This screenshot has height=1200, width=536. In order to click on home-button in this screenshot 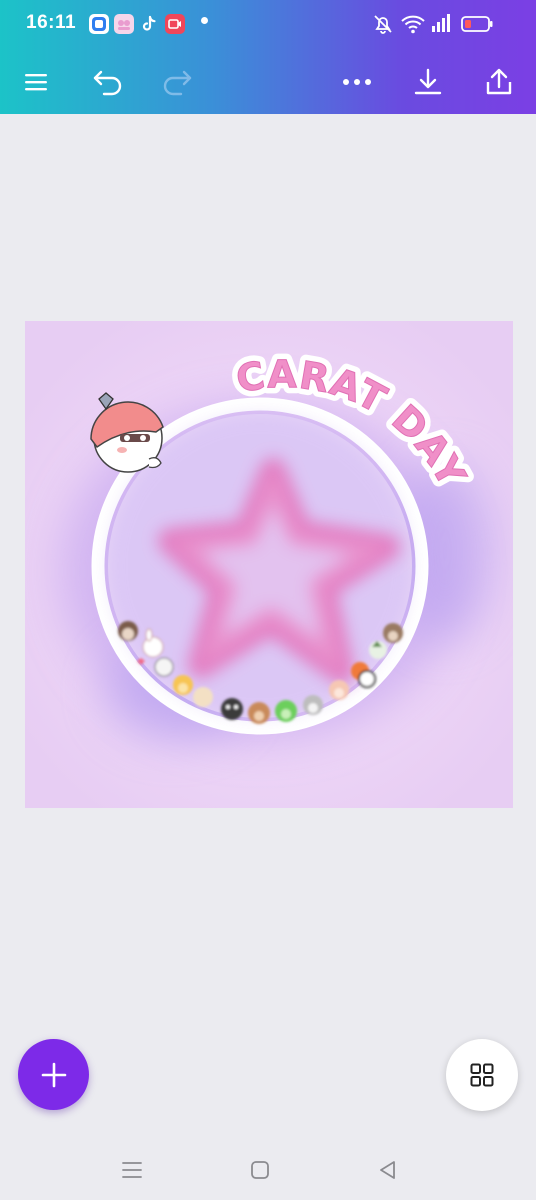, I will do `click(260, 1170)`.